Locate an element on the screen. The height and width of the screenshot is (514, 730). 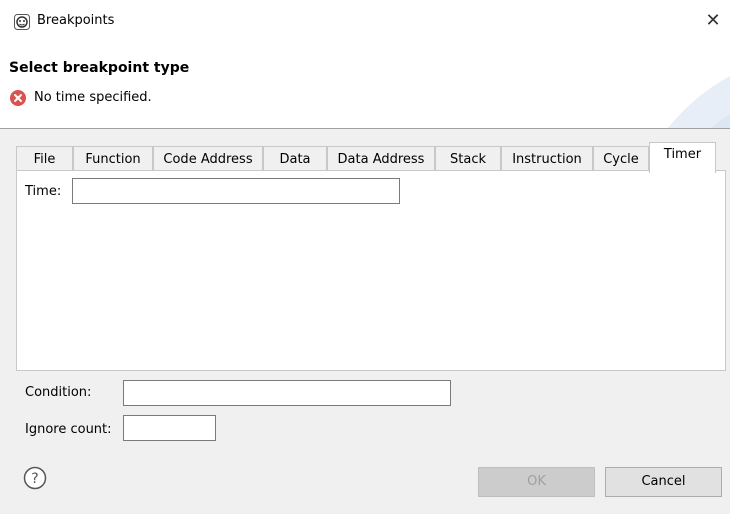
time-input is located at coordinates (236, 191).